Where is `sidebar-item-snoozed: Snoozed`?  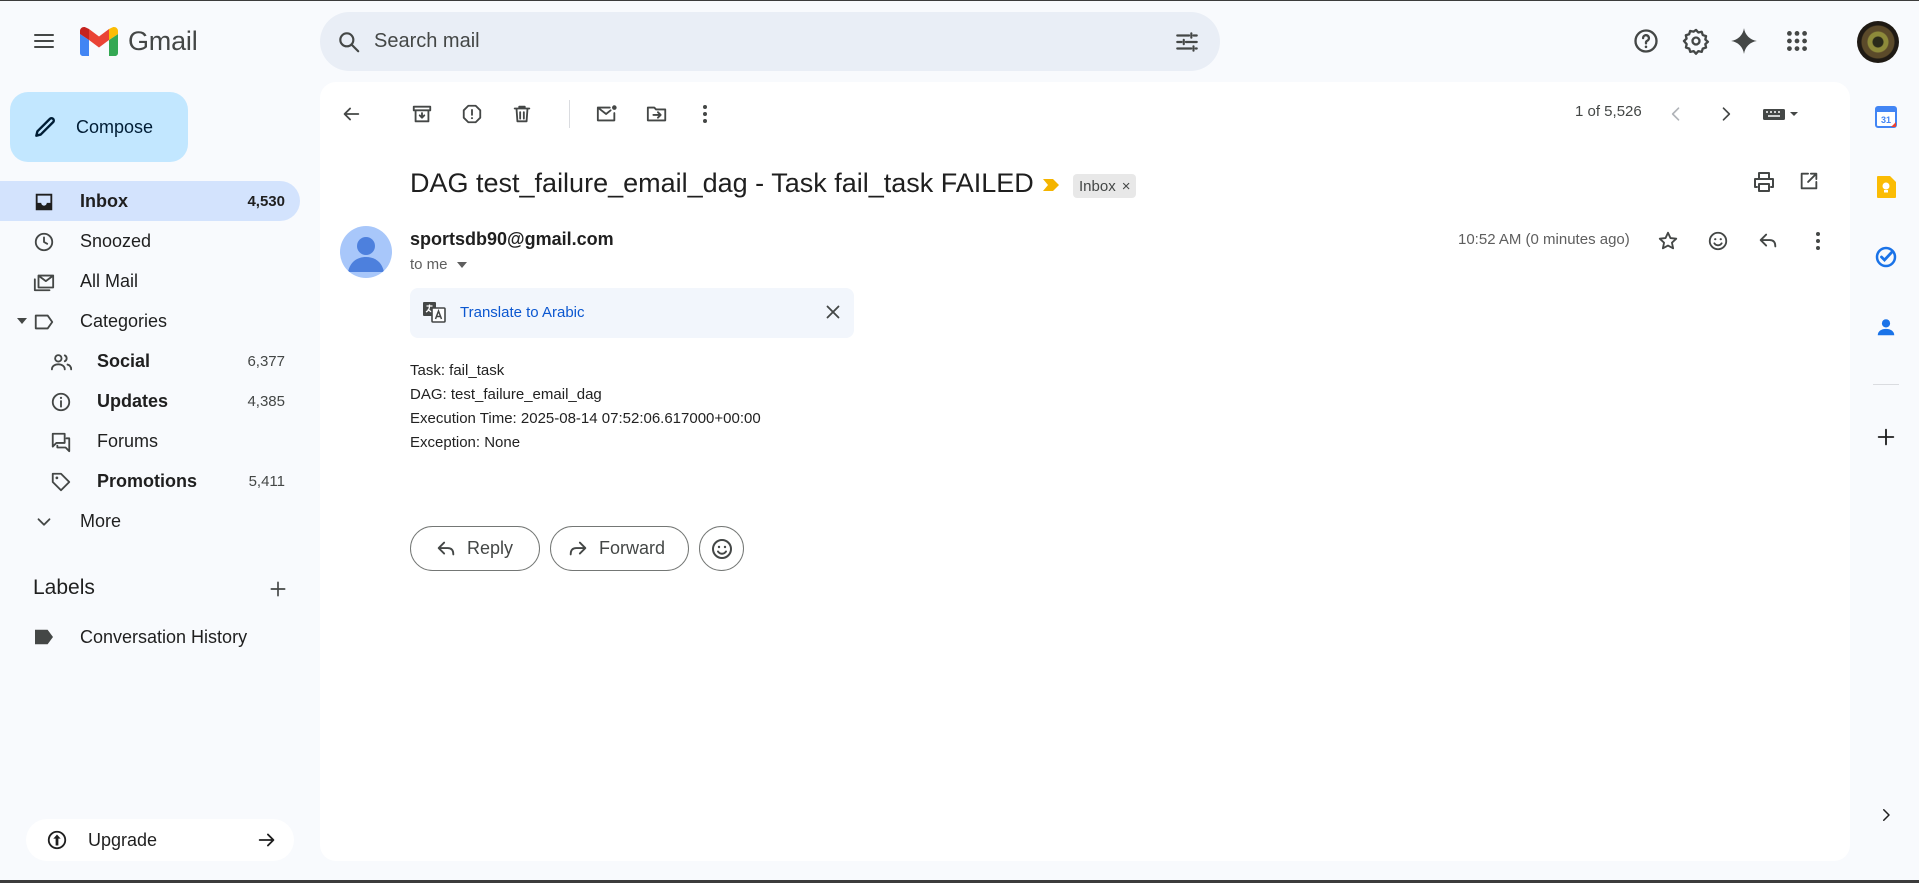 sidebar-item-snoozed: Snoozed is located at coordinates (150, 241).